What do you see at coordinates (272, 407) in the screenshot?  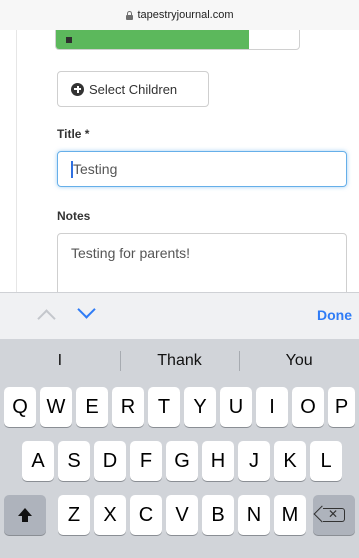 I see `key-i: I` at bounding box center [272, 407].